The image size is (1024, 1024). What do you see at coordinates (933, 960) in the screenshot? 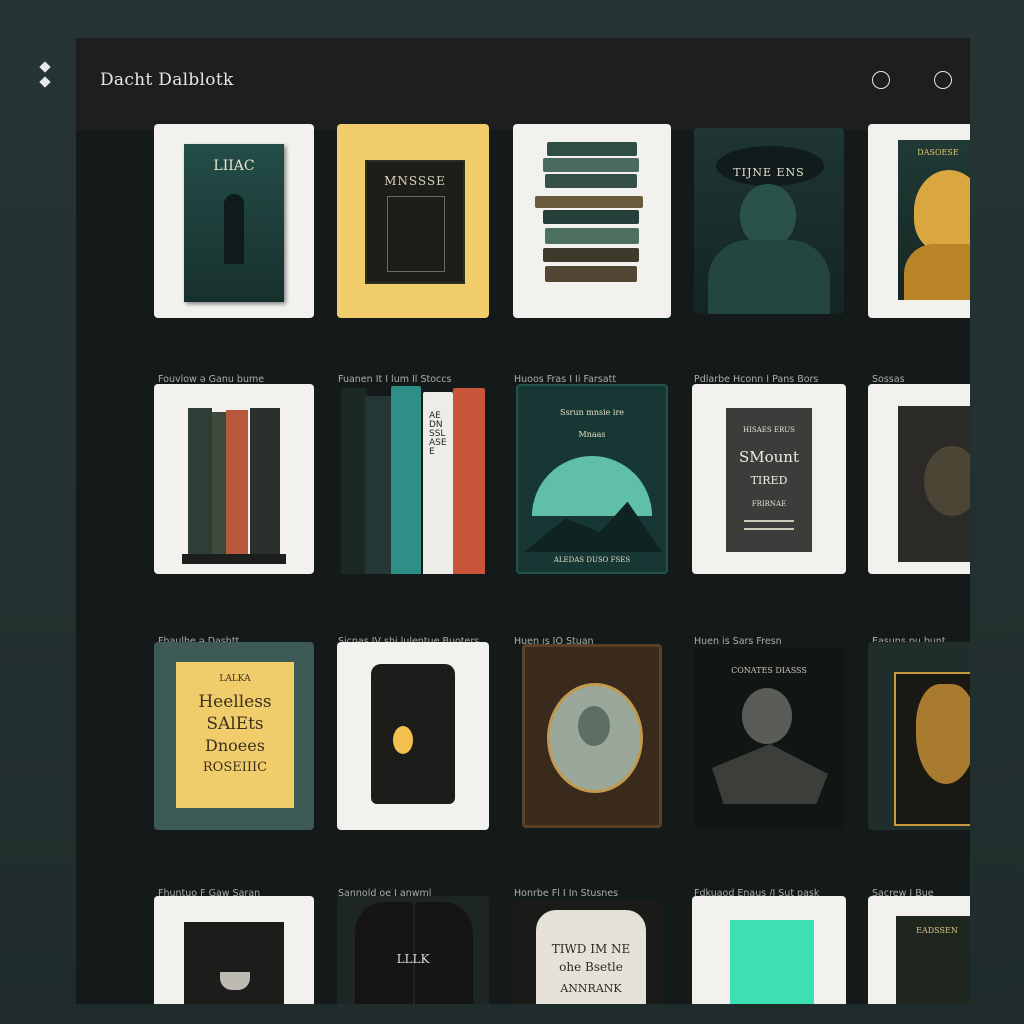
I see `book-cover: EADSSEN` at bounding box center [933, 960].